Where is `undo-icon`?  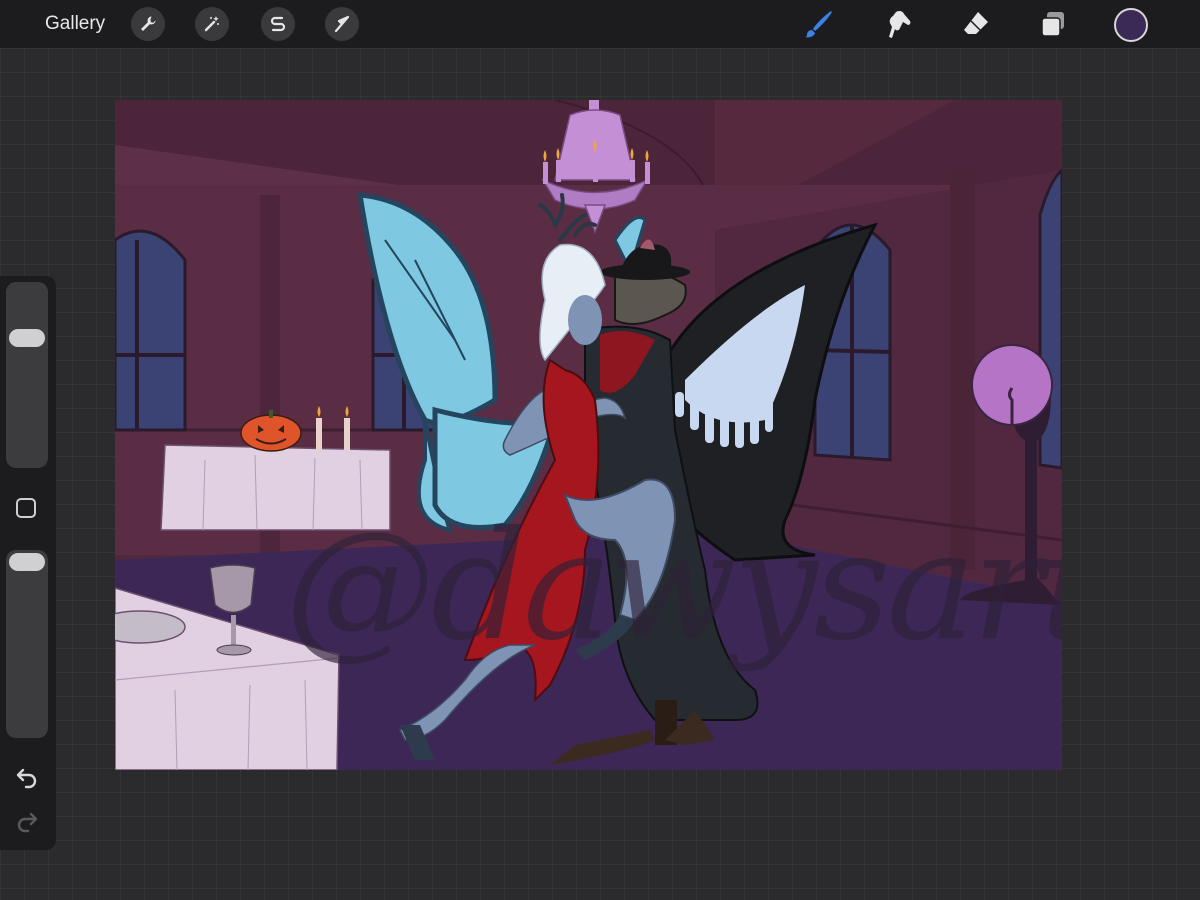
undo-icon is located at coordinates (27, 777).